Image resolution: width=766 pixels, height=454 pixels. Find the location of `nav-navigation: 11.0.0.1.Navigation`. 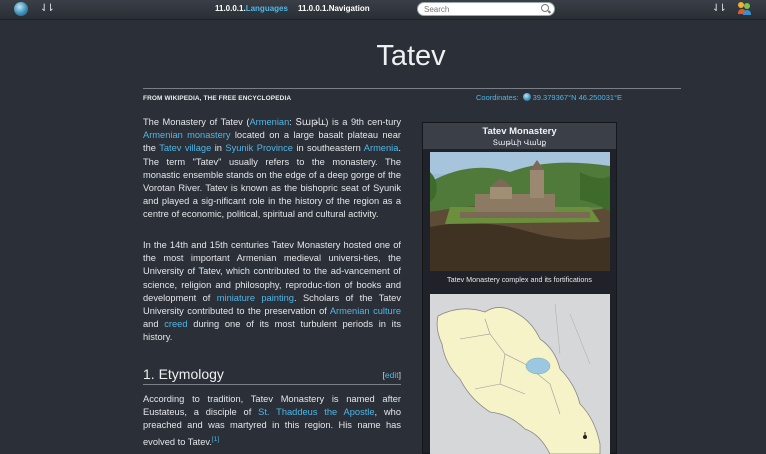

nav-navigation: 11.0.0.1.Navigation is located at coordinates (334, 8).